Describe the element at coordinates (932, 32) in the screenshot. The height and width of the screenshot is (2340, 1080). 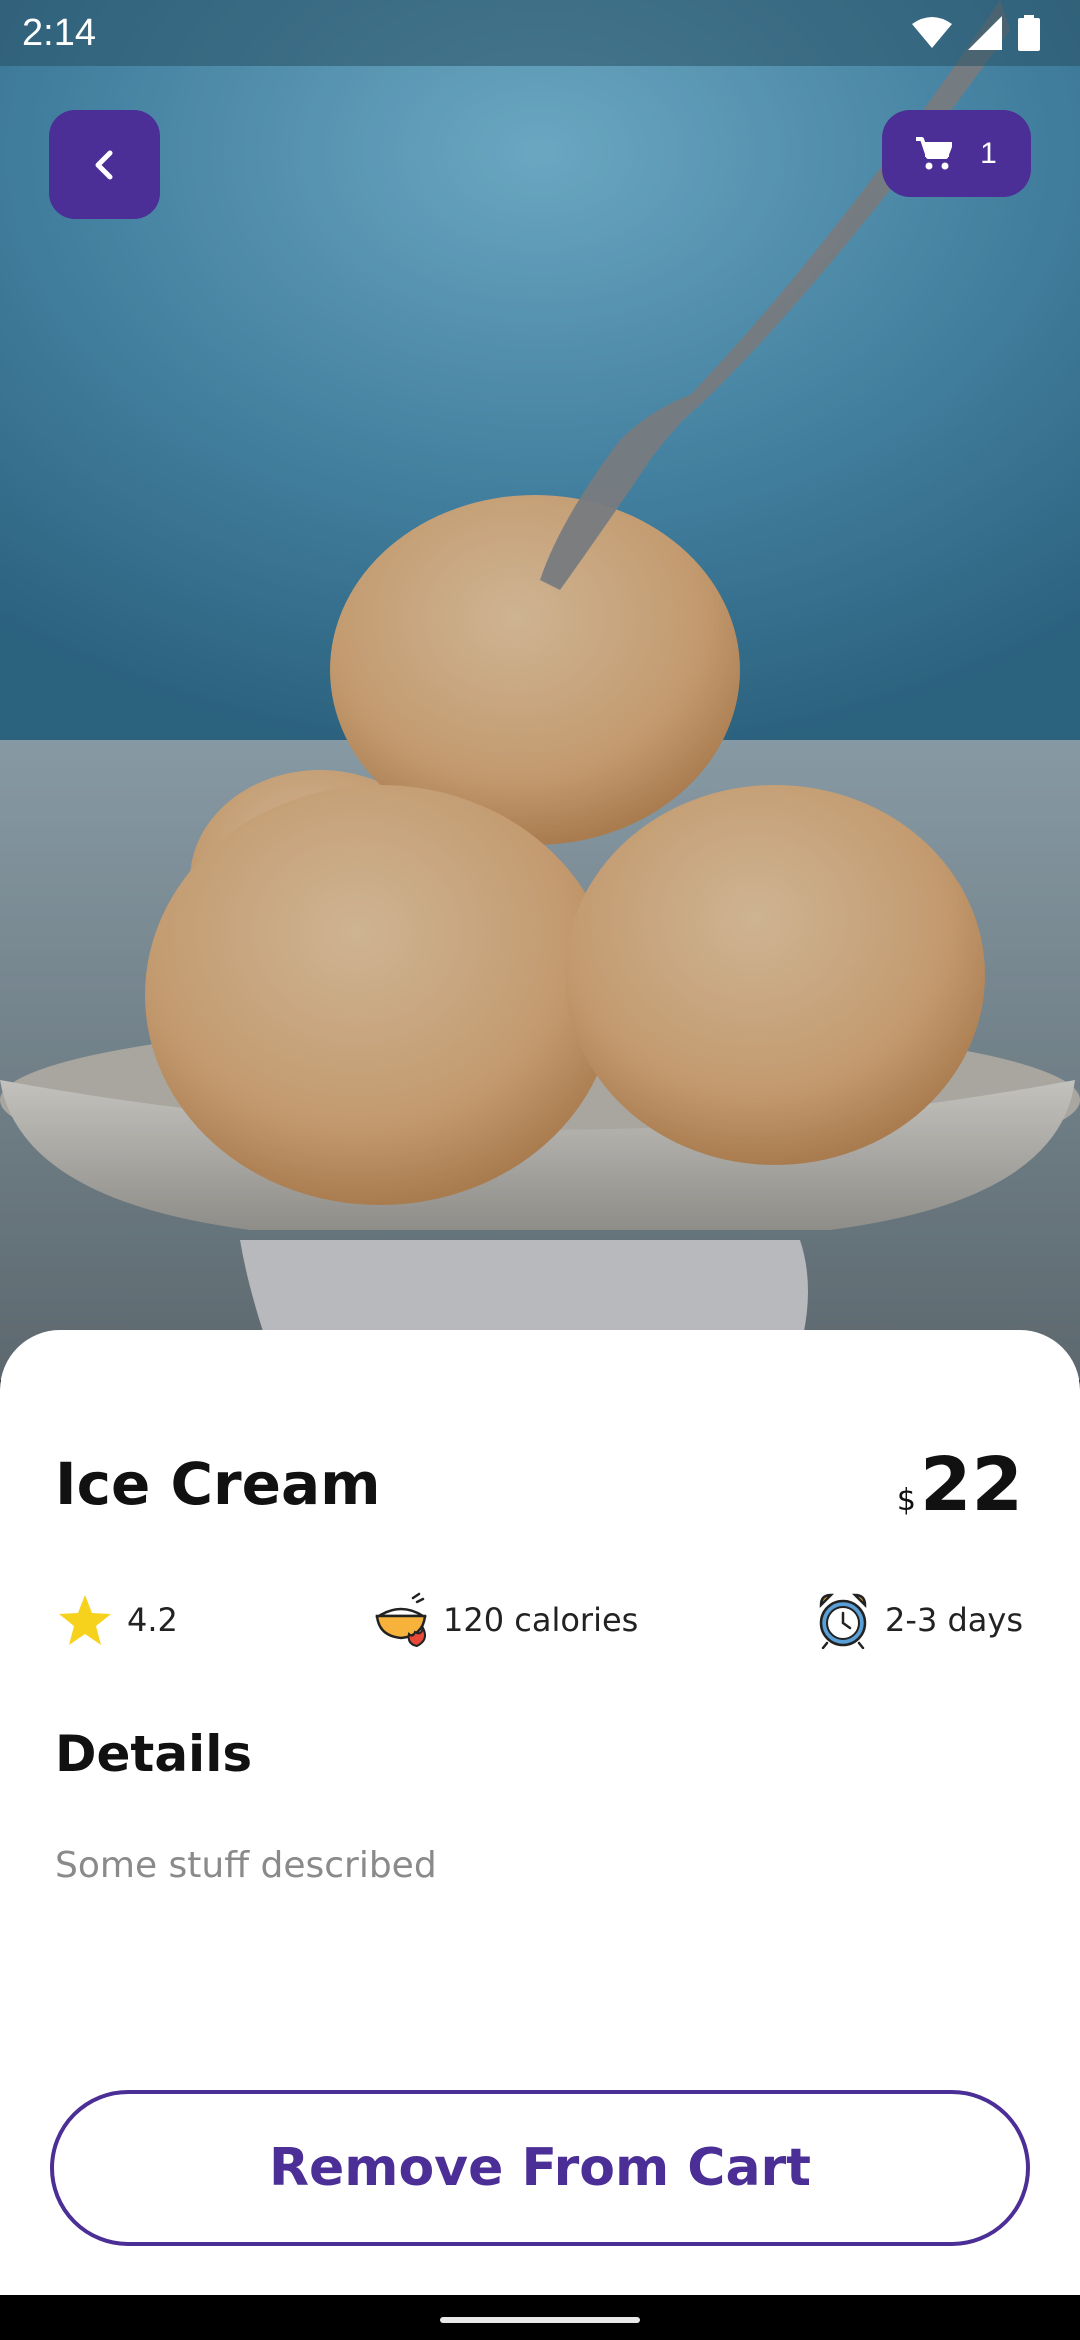
I see `wifi-icon` at that location.